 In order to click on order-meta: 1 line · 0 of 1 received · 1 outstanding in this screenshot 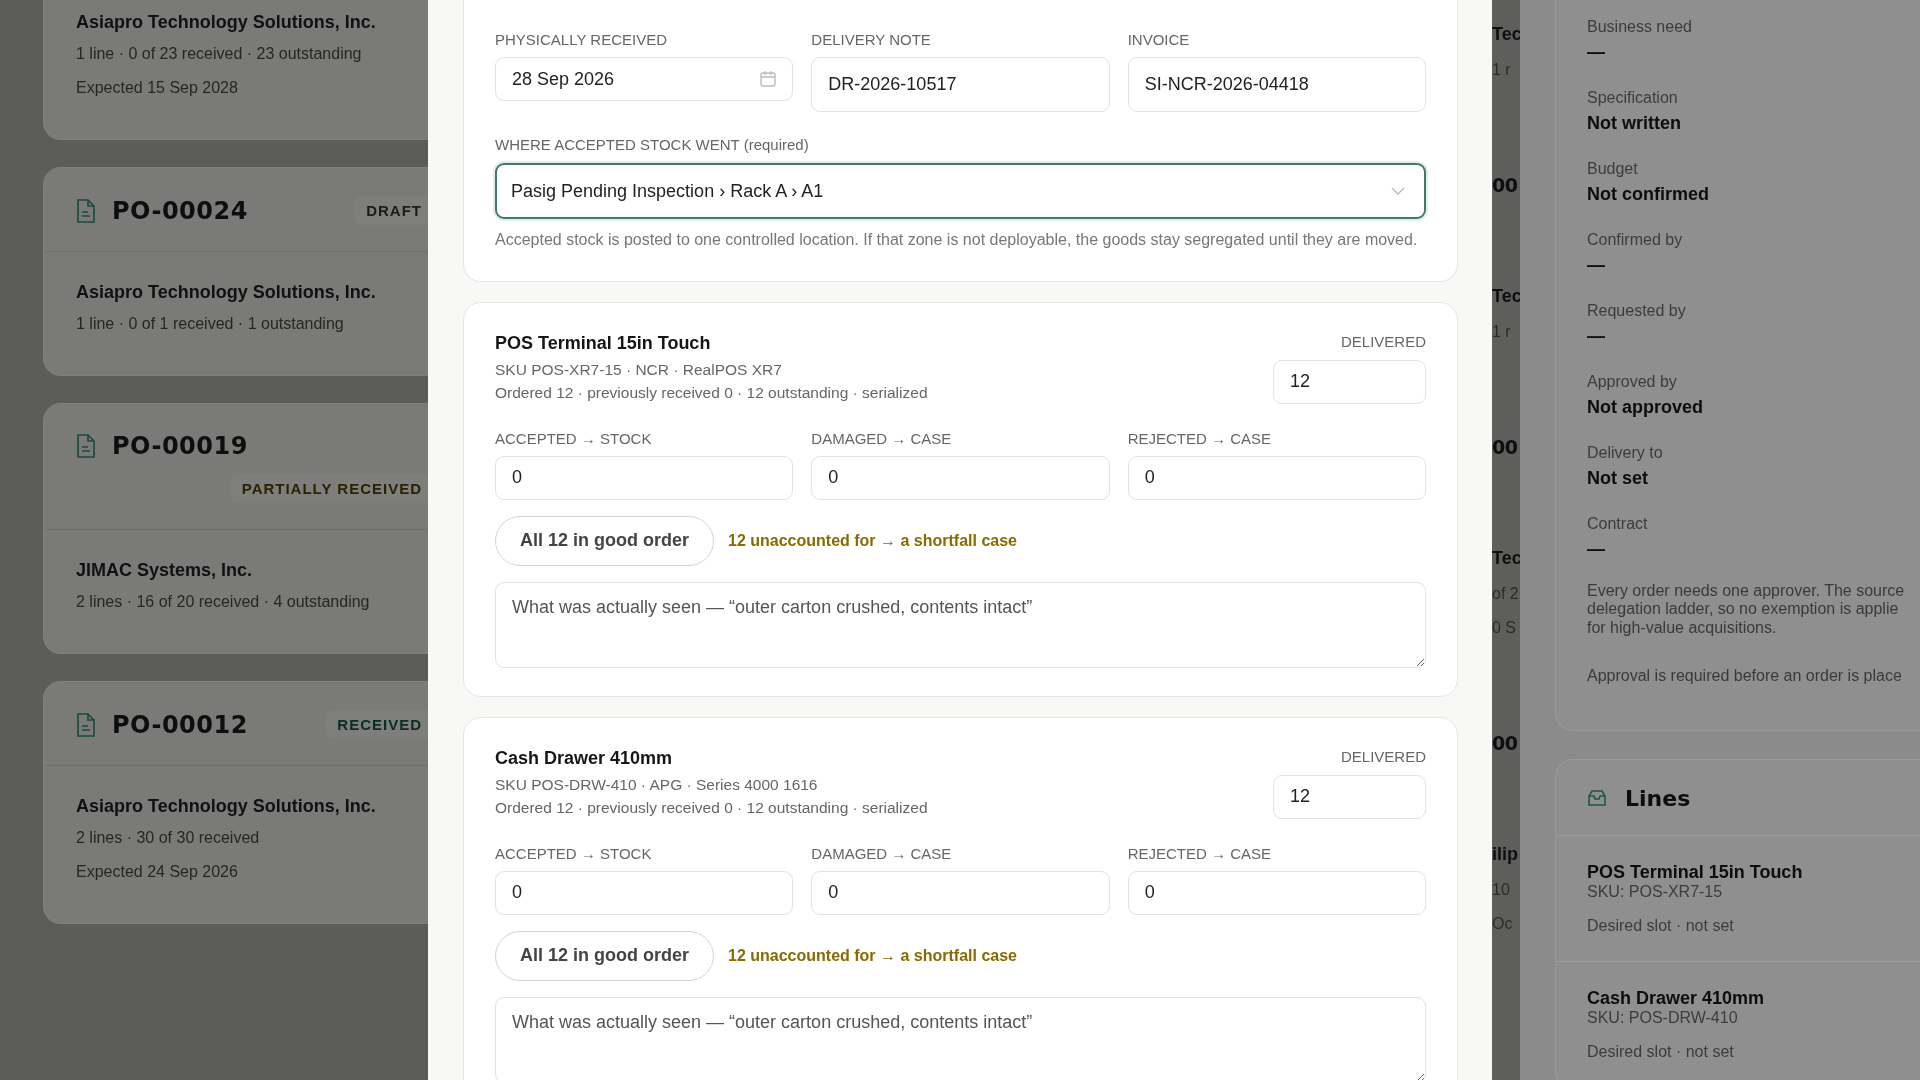, I will do `click(210, 324)`.